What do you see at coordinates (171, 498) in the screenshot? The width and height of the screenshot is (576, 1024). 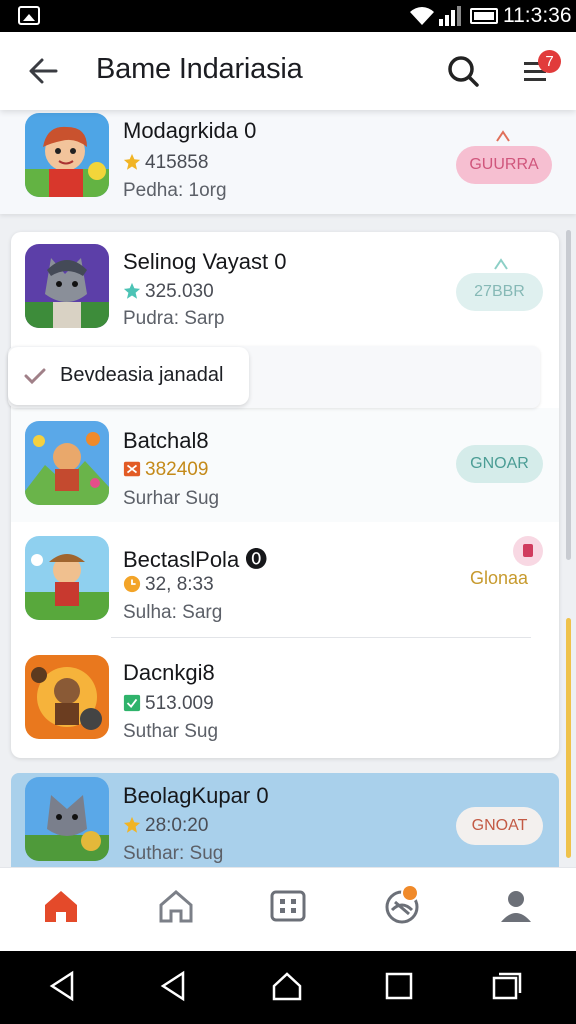 I see `app-developer: Surhar Sug` at bounding box center [171, 498].